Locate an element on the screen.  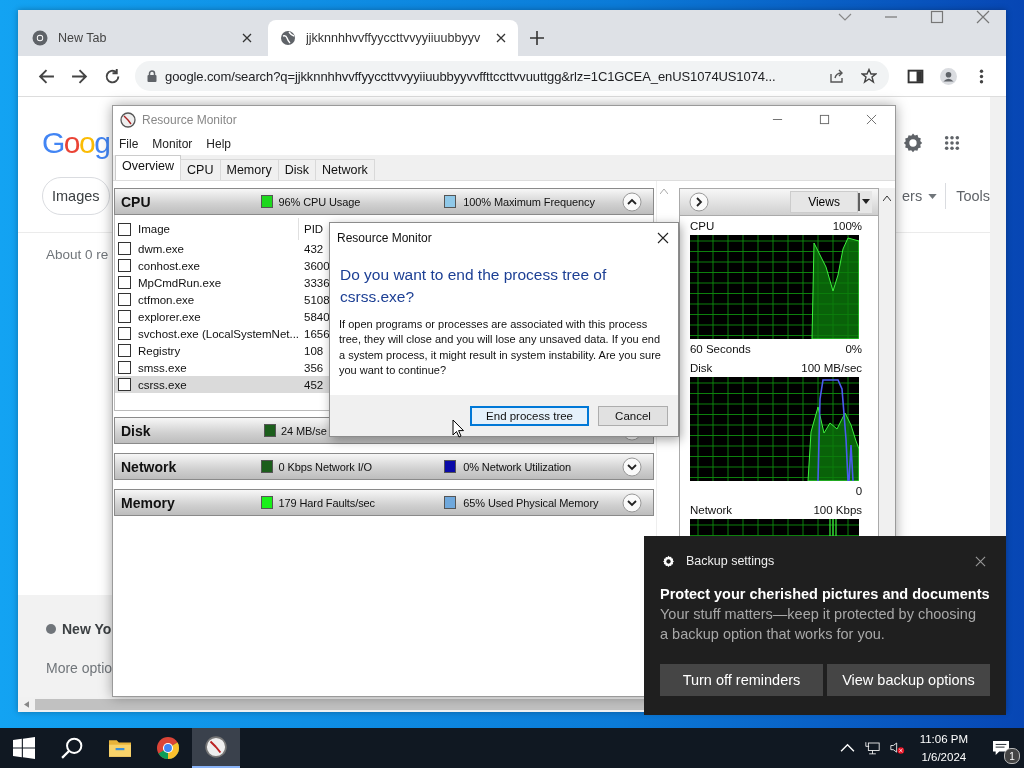
stat-text: 0 Kbps Network I/O is located at coordinates (325, 466).